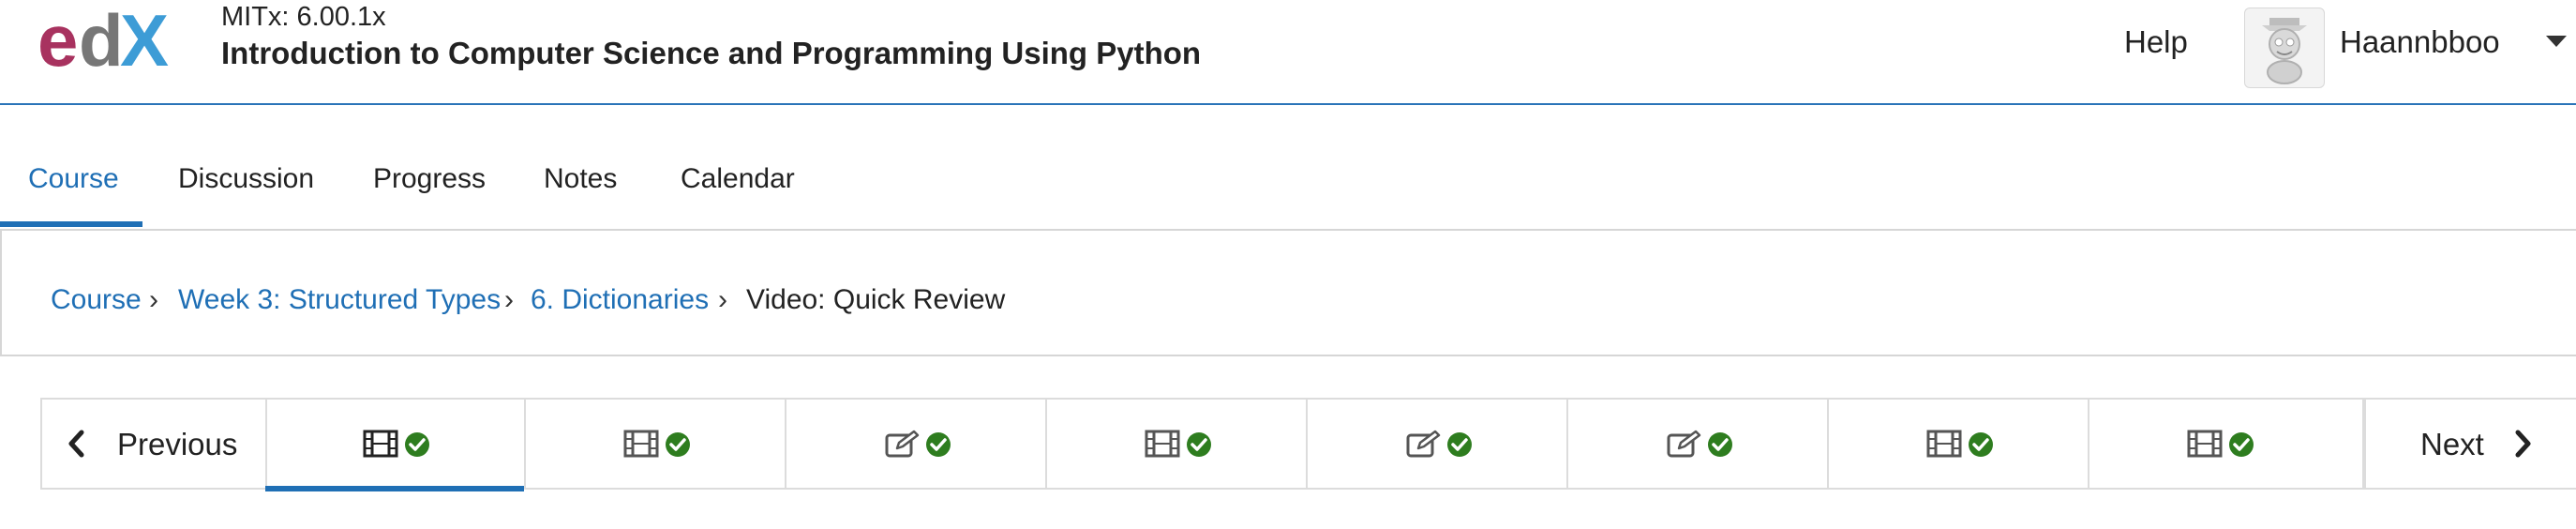 The image size is (2576, 529). Describe the element at coordinates (102, 39) in the screenshot. I see `svg-text: d` at that location.